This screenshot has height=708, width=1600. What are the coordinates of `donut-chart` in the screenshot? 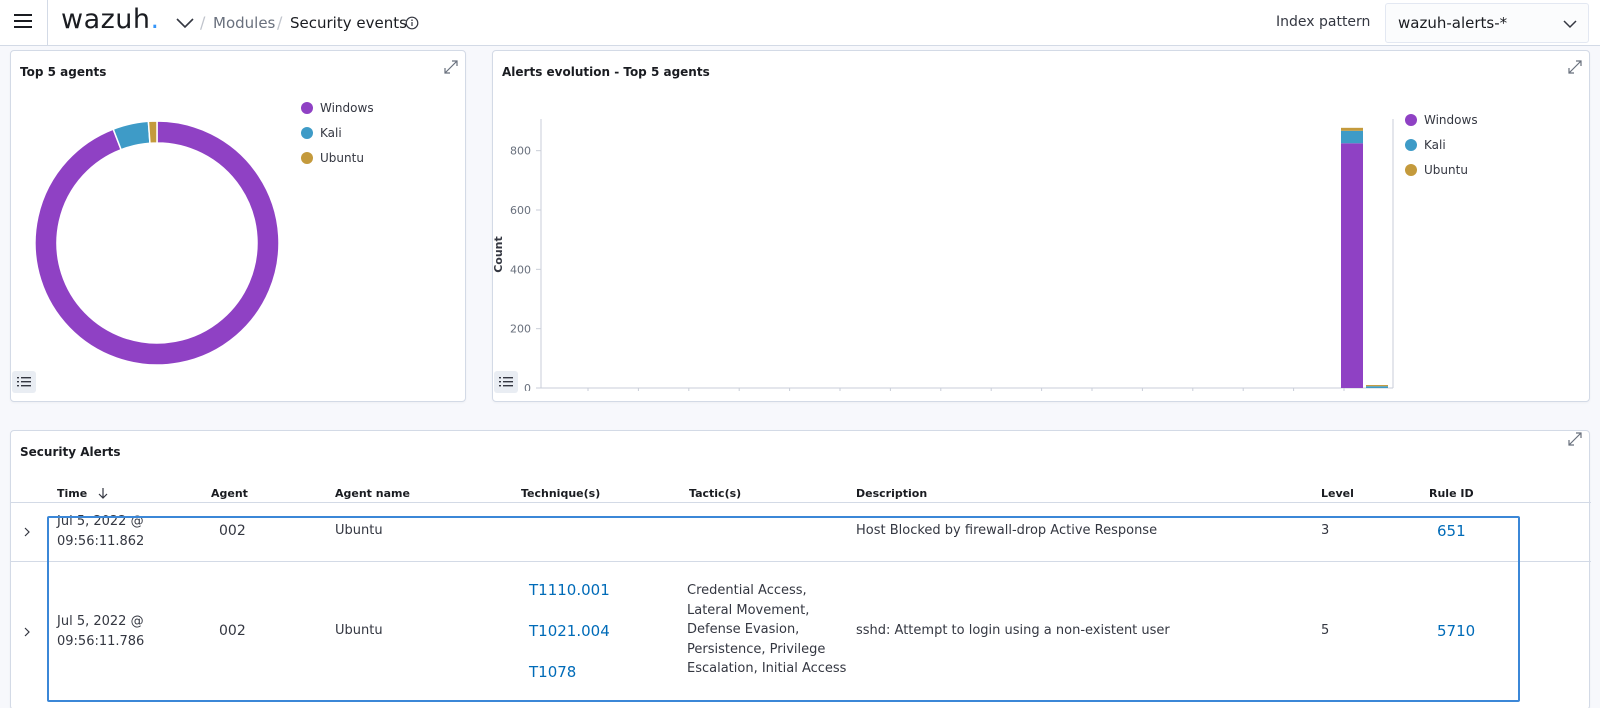 It's located at (157, 243).